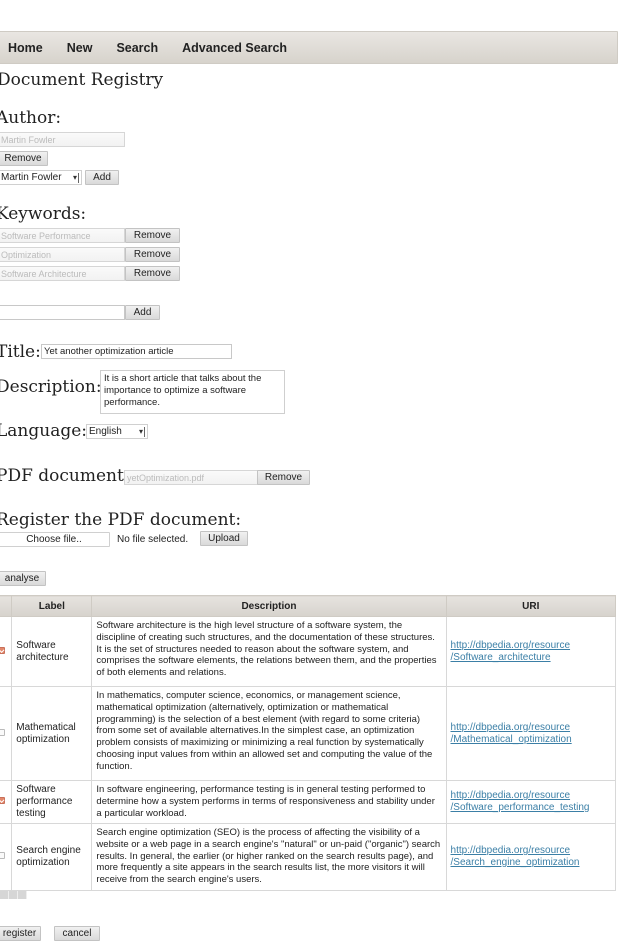  Describe the element at coordinates (24, 158) in the screenshot. I see `author-remove-button: Remove` at that location.